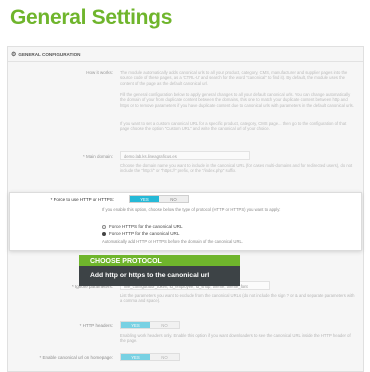 The height and width of the screenshot is (372, 370). What do you see at coordinates (104, 226) in the screenshot?
I see `radio-unselected-icon` at bounding box center [104, 226].